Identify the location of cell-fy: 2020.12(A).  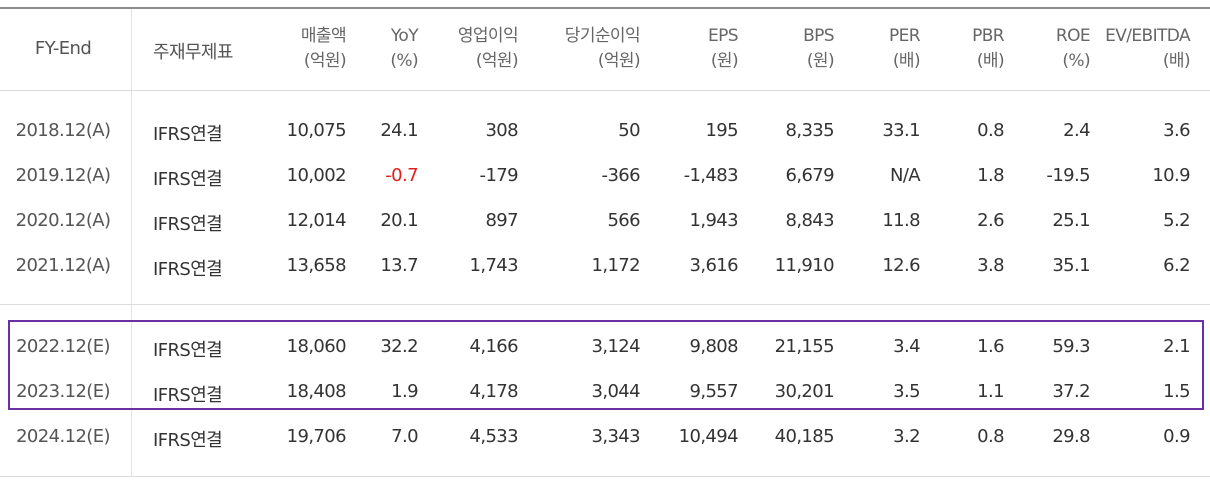
(63, 220).